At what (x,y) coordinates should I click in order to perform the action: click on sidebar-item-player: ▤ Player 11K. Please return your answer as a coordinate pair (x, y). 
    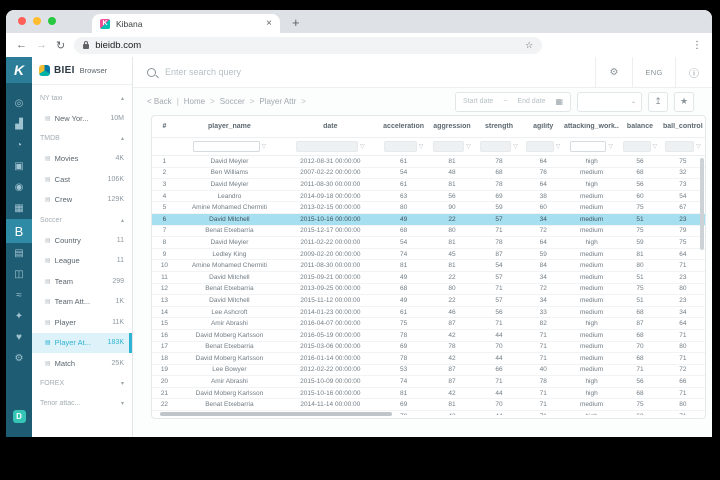
    Looking at the image, I should click on (82, 322).